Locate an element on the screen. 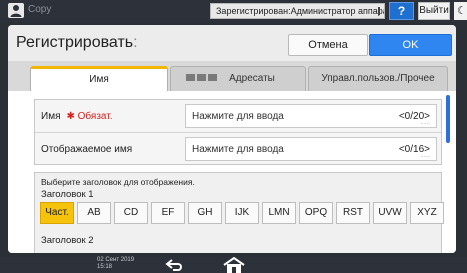  status-indicator is located at coordinates (379, 11).